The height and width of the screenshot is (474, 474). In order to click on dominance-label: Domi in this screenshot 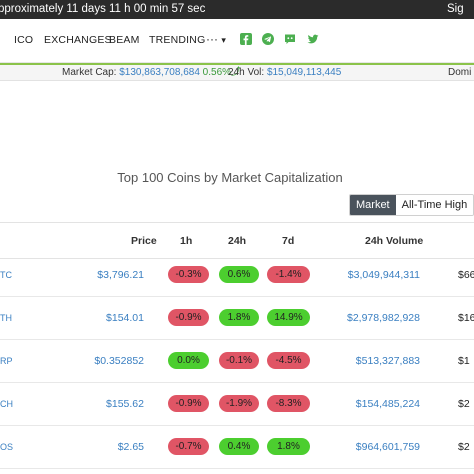, I will do `click(460, 72)`.